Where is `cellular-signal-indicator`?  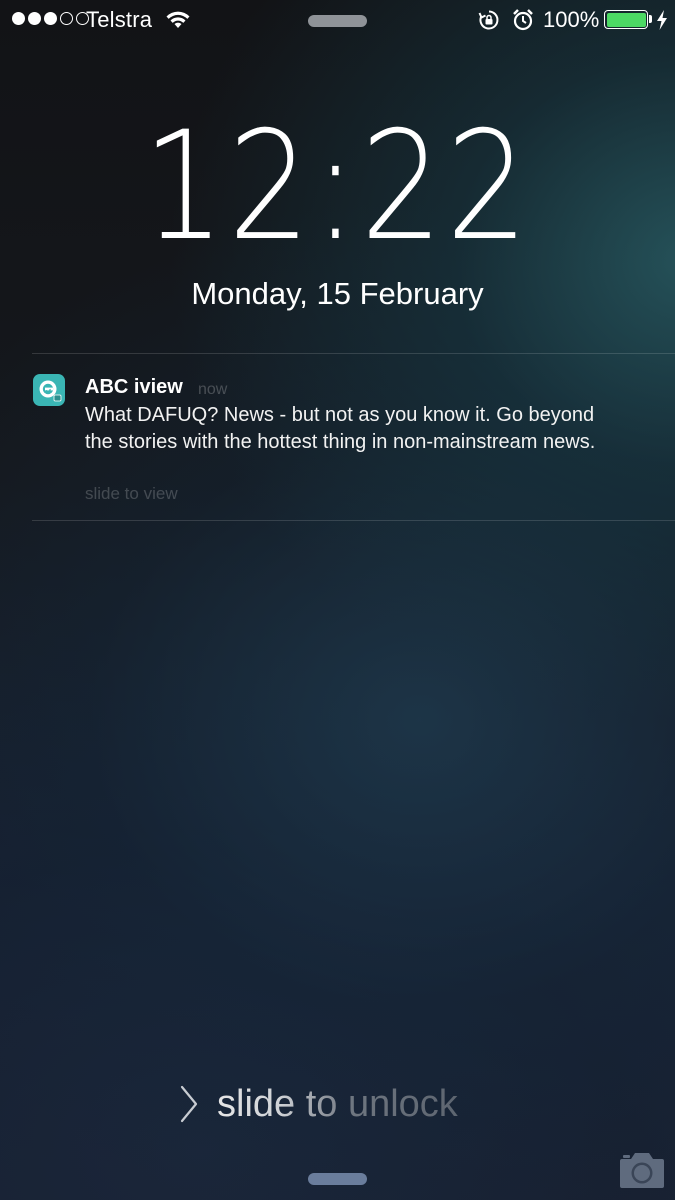
cellular-signal-indicator is located at coordinates (50, 18).